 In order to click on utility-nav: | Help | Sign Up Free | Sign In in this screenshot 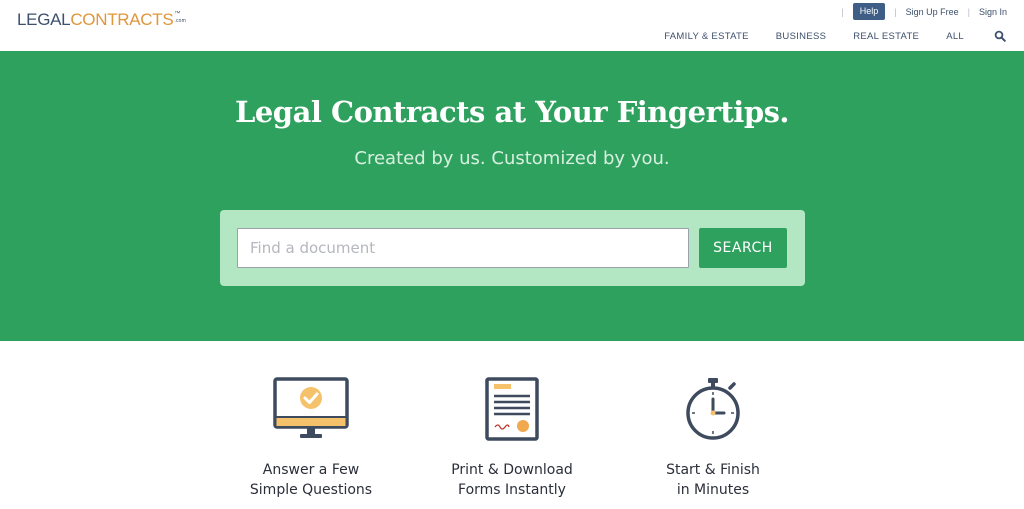, I will do `click(919, 11)`.